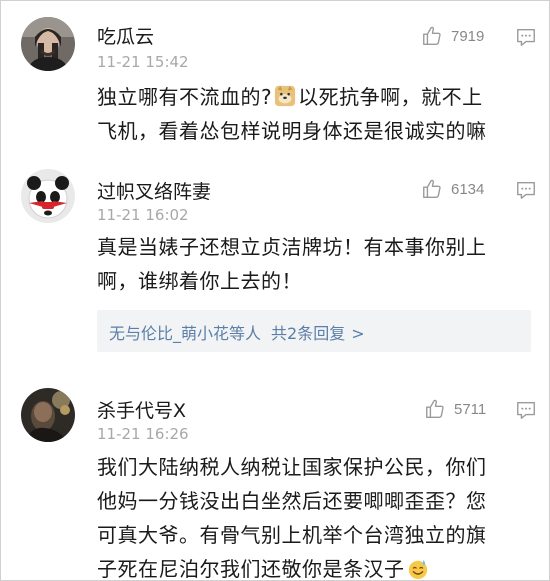 This screenshot has height=581, width=550. Describe the element at coordinates (125, 35) in the screenshot. I see `username: 吃瓜云` at that location.